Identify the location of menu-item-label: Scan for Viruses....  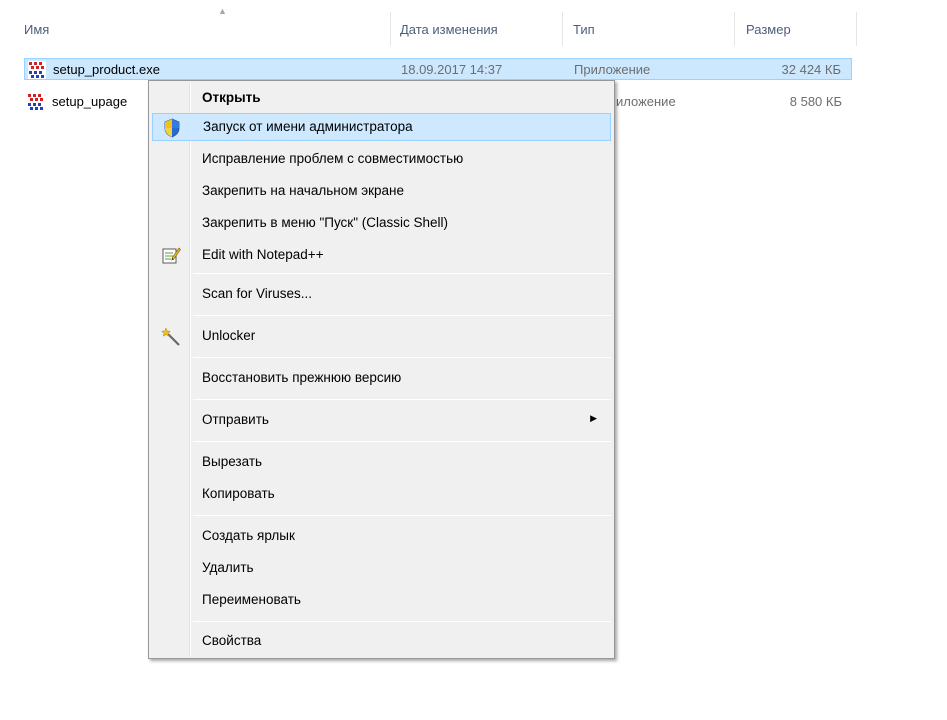
(257, 293).